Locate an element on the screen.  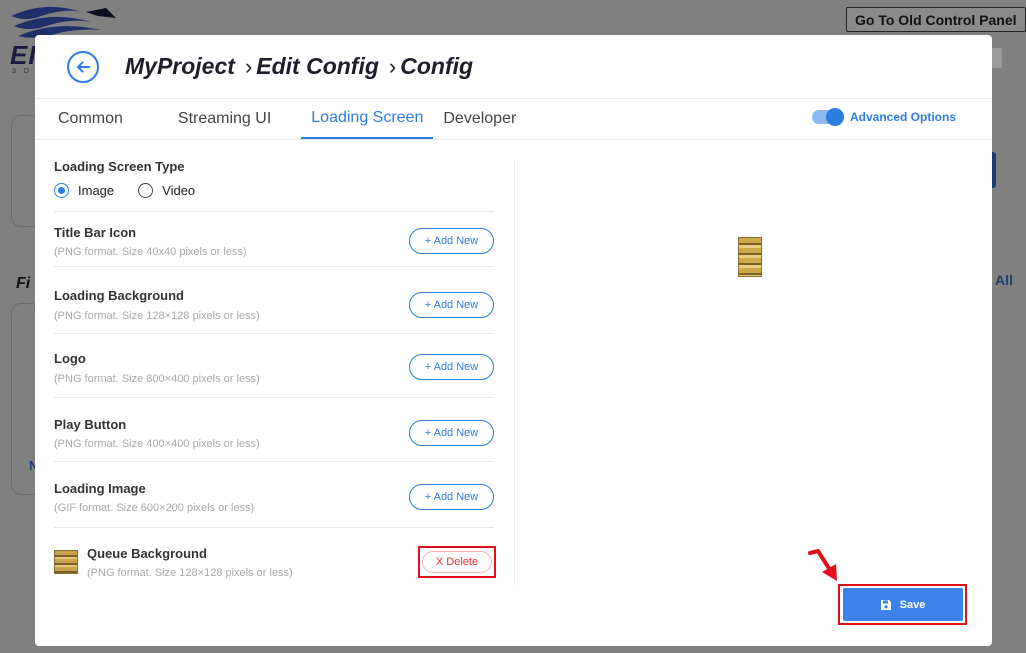
asset-label: Logo is located at coordinates (70, 358).